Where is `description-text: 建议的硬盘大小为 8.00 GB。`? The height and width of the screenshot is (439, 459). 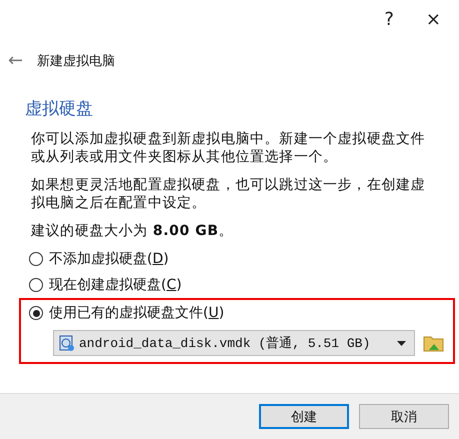 description-text: 建议的硬盘大小为 8.00 GB。 is located at coordinates (132, 231).